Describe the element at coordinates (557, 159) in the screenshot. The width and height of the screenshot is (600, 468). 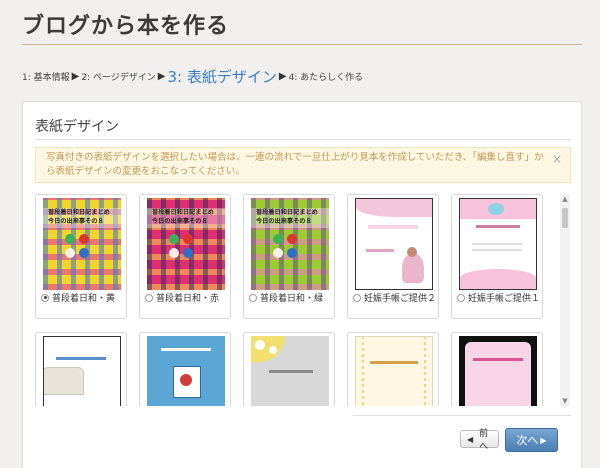
I see `close-icon: ×` at that location.